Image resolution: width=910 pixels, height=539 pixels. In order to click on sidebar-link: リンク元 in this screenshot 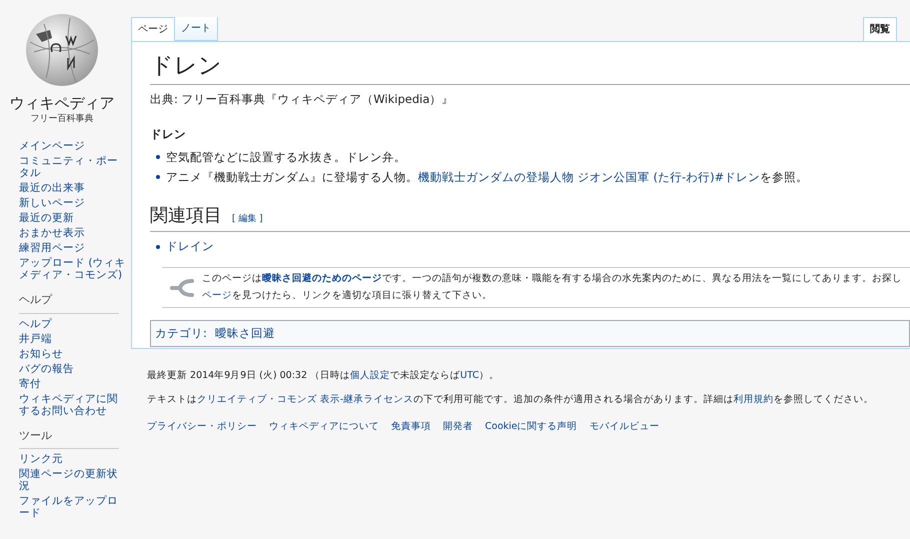, I will do `click(73, 459)`.